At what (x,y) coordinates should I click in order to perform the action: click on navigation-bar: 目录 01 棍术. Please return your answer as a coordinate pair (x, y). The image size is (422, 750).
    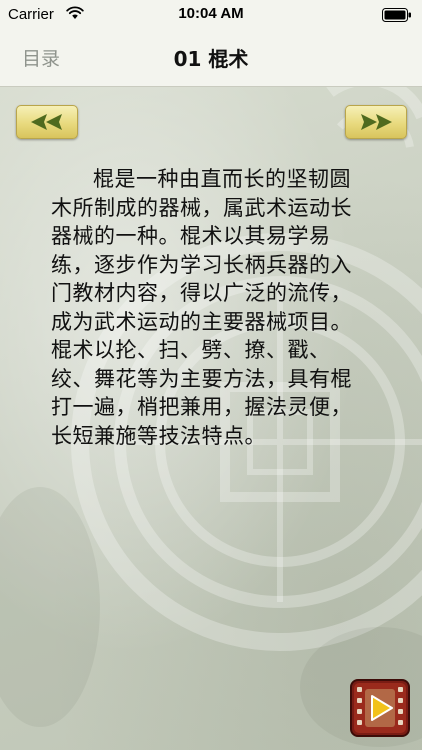
    Looking at the image, I should click on (211, 58).